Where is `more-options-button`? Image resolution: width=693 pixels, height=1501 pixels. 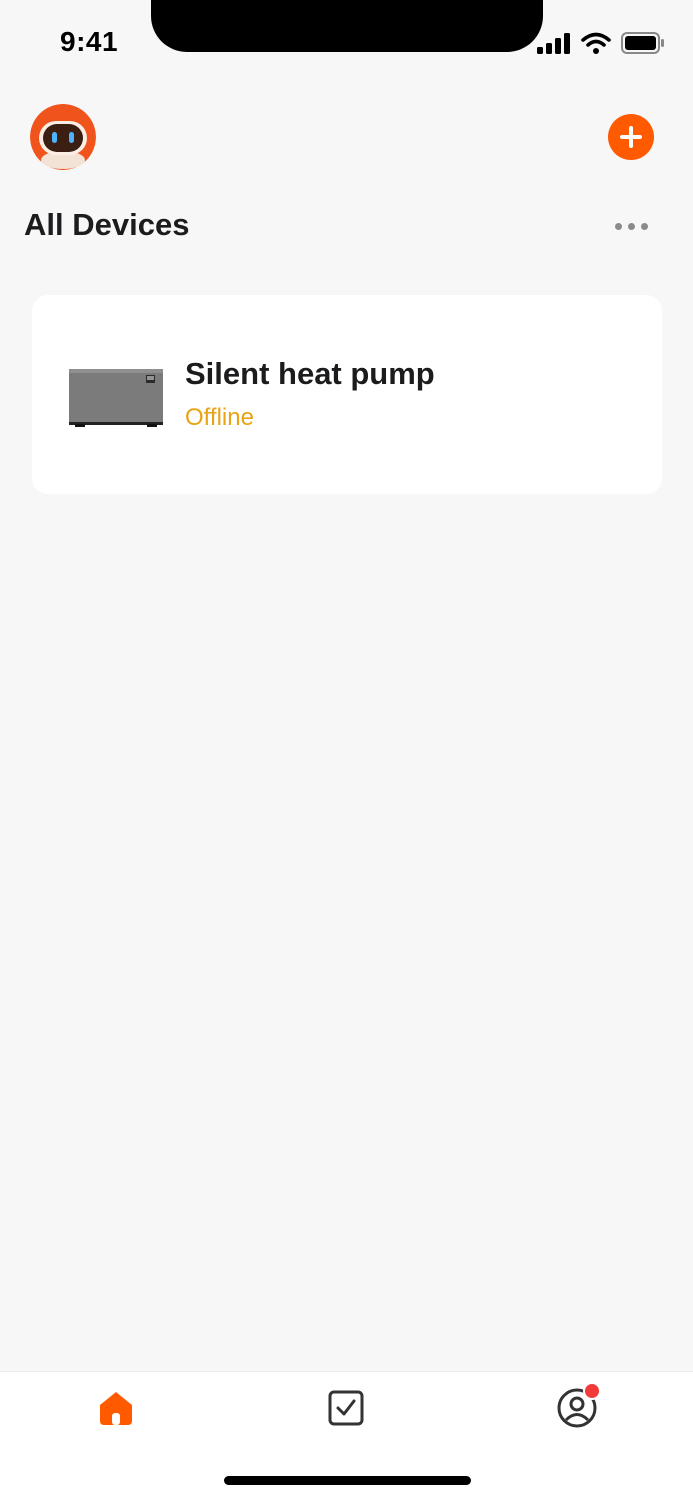 more-options-button is located at coordinates (631, 226).